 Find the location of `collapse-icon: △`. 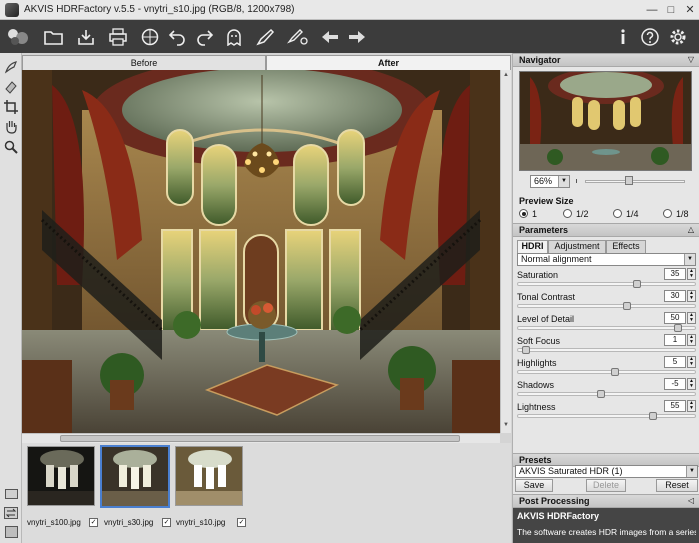

collapse-icon: △ is located at coordinates (691, 230).